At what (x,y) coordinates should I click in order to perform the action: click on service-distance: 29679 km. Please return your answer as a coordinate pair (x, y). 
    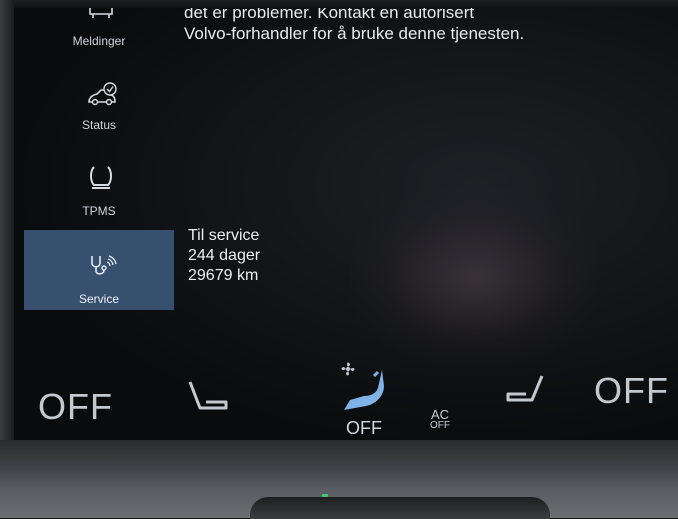
    Looking at the image, I should click on (223, 275).